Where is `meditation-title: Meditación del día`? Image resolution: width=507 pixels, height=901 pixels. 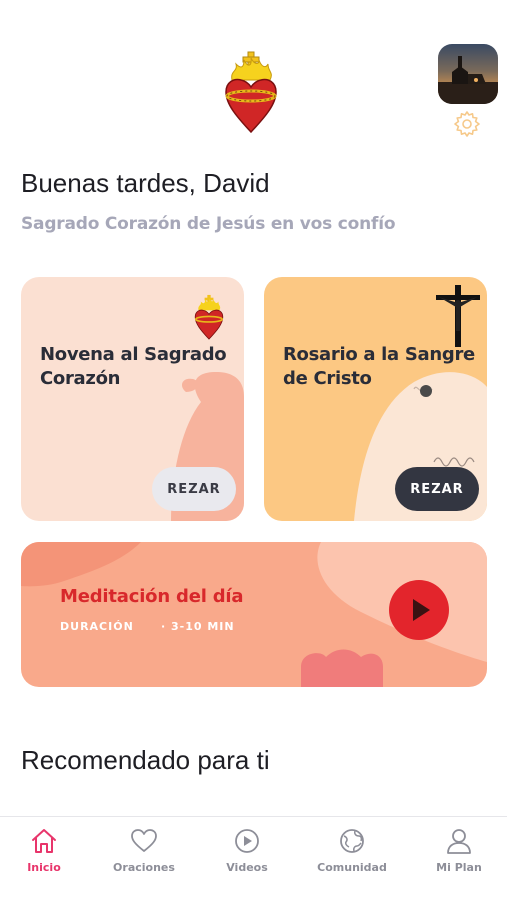 meditation-title: Meditación del día is located at coordinates (152, 596).